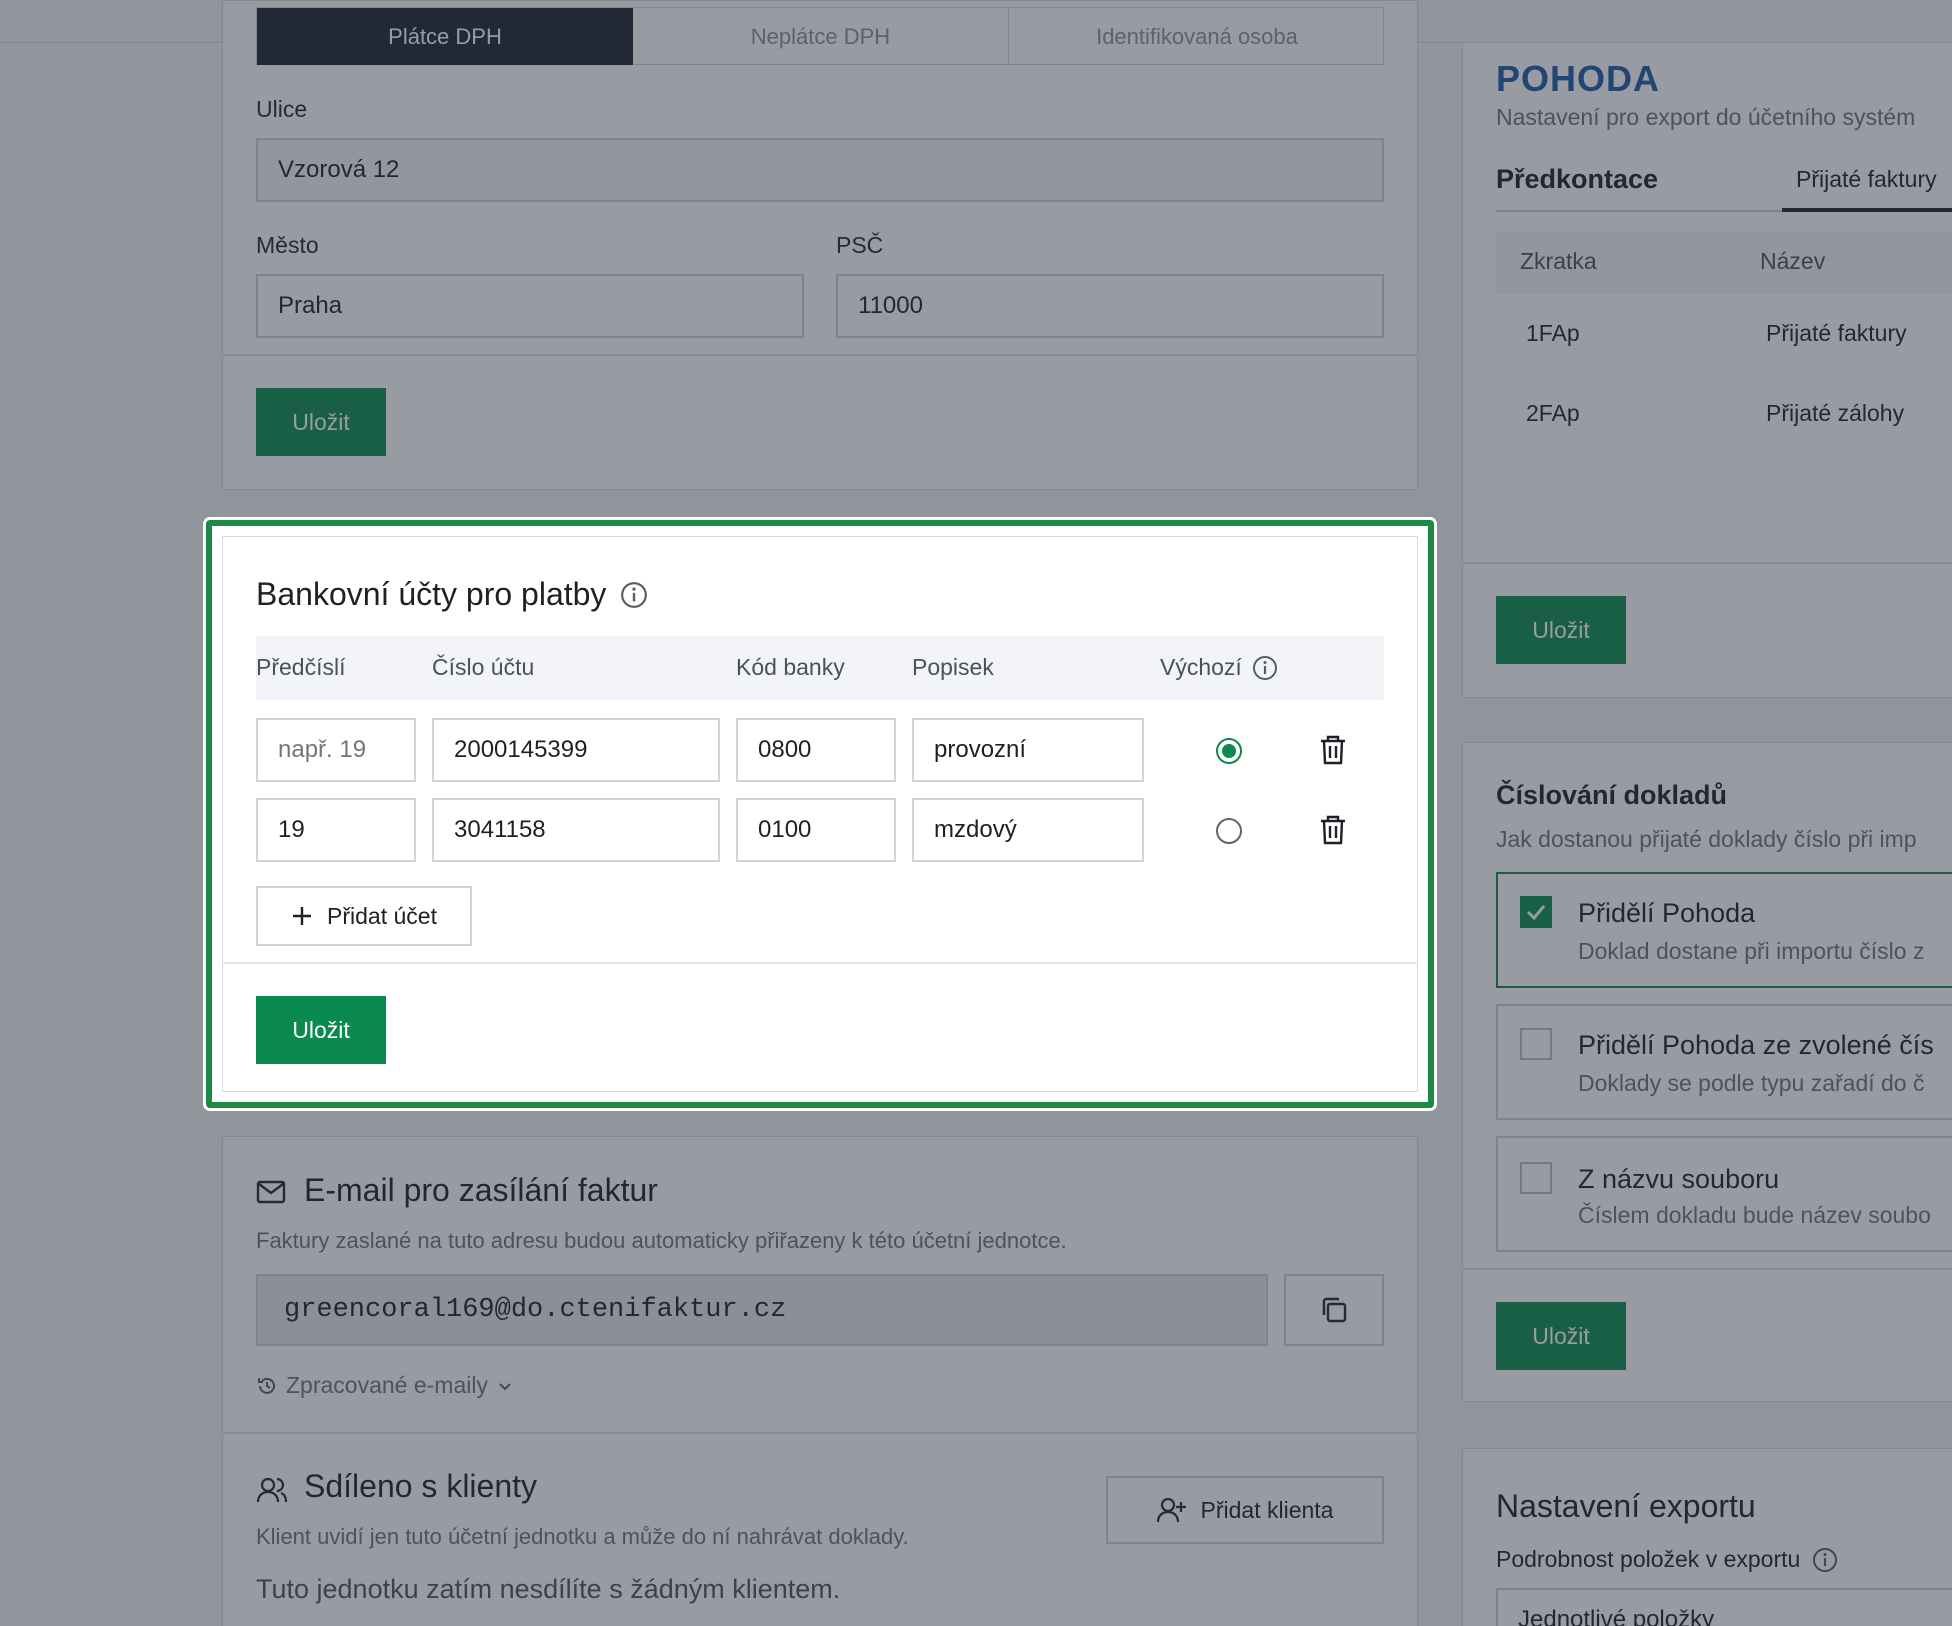 This screenshot has height=1626, width=1952. I want to click on pohoda-col-code: Zkratka, so click(1558, 261).